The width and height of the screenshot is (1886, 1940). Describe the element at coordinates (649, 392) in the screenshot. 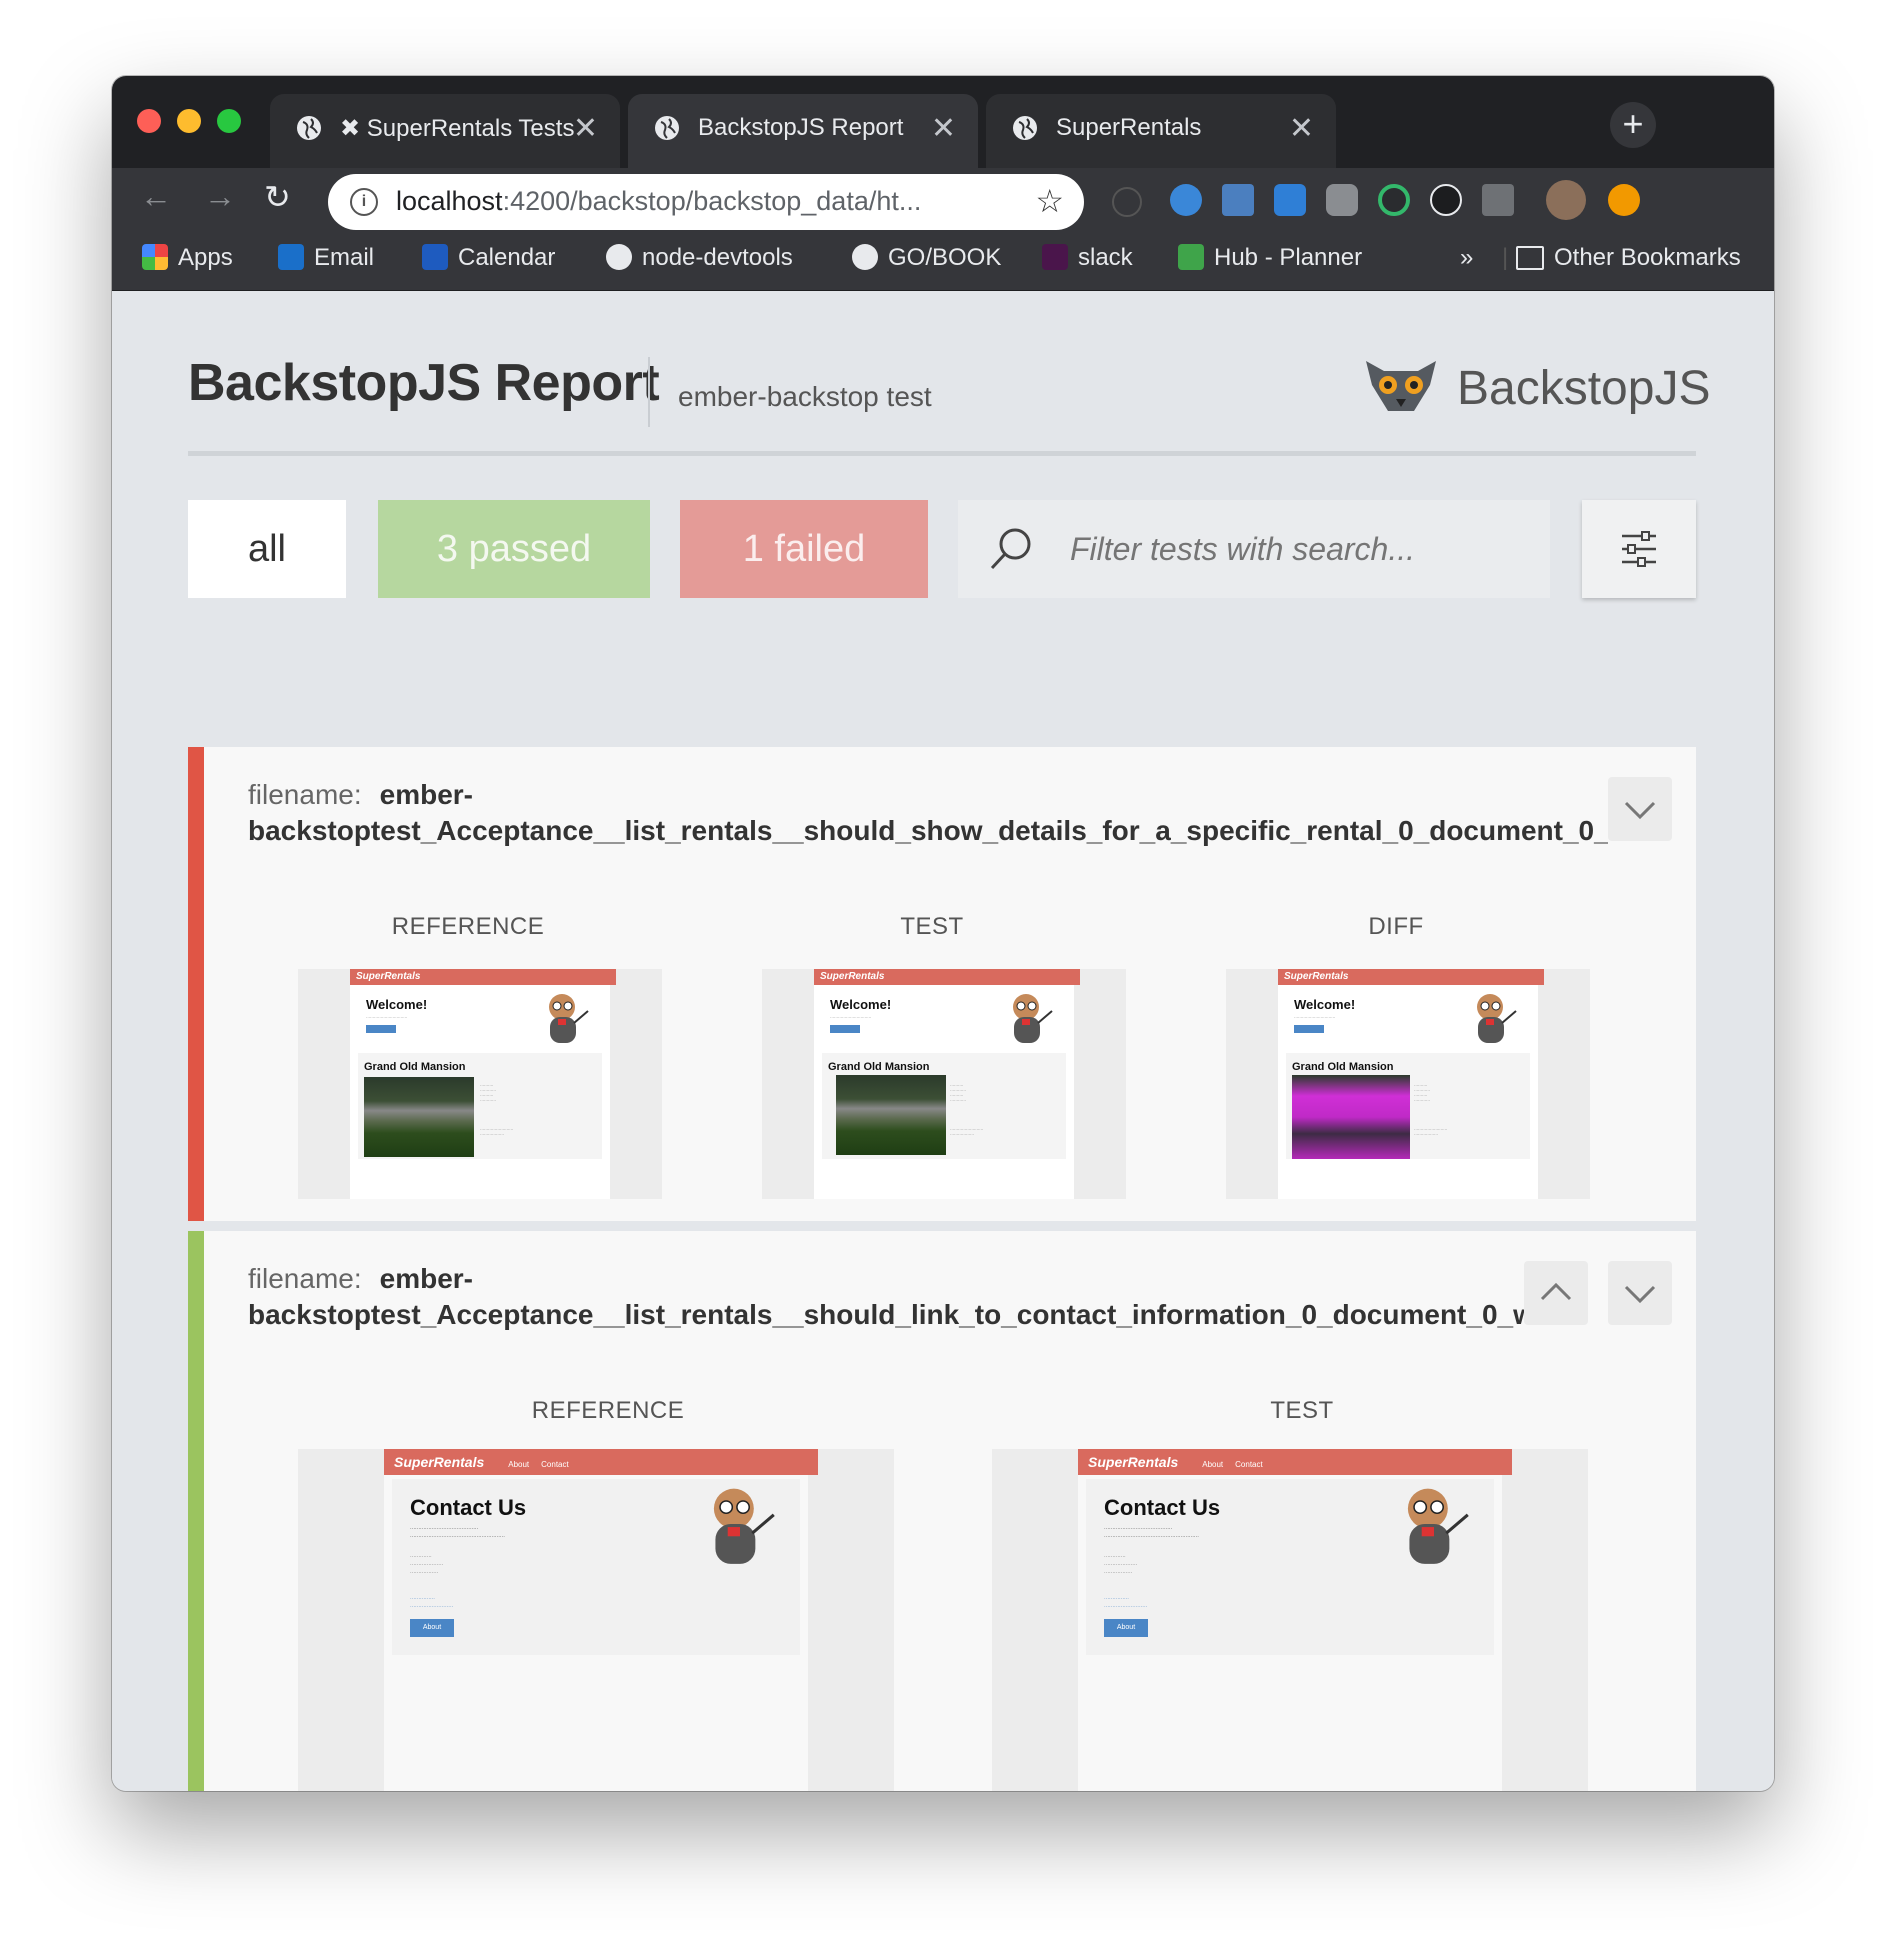

I see `header-divider` at that location.